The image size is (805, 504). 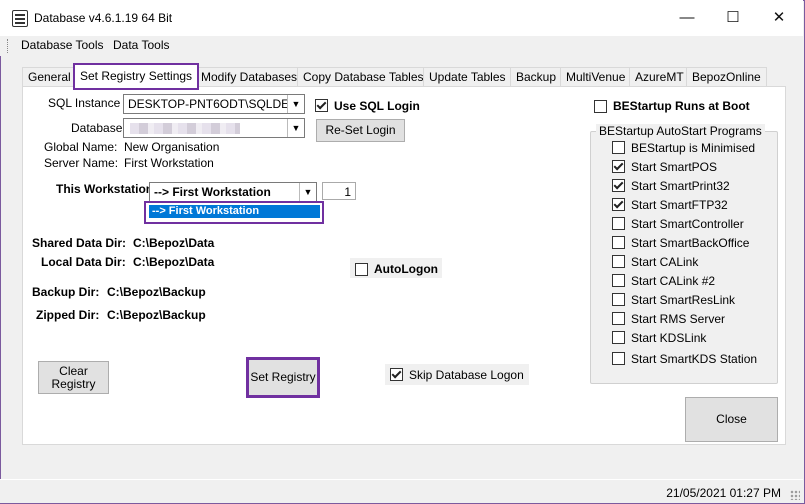 I want to click on program-checkbox-smartkds-station, so click(x=618, y=358).